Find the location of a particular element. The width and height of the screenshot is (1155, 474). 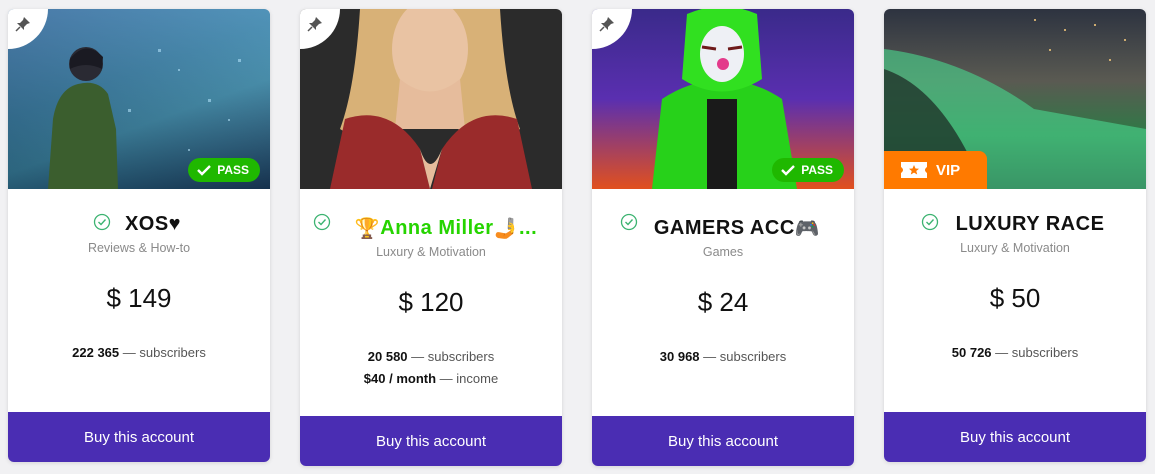

account-stats: 50 726 — subscribers is located at coordinates (1015, 353).